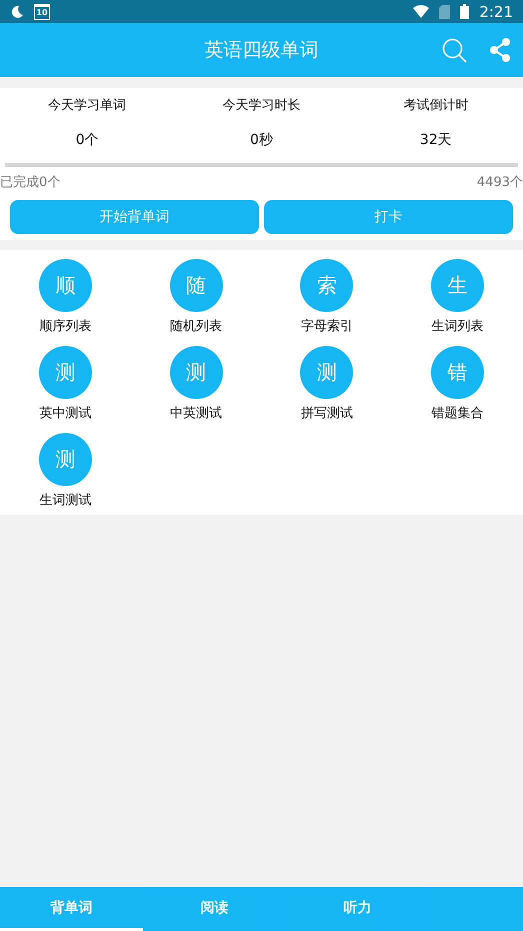  I want to click on feature-label: 生词列表, so click(458, 326).